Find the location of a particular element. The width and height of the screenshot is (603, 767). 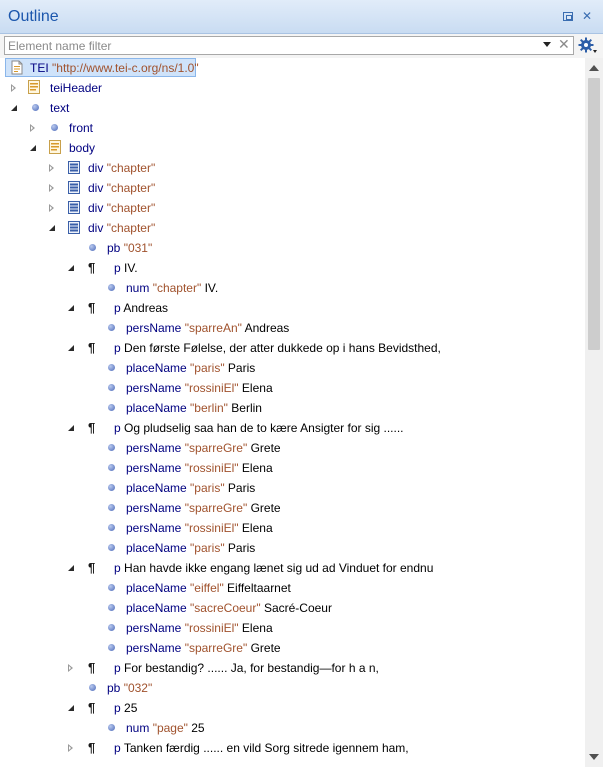

tree-row: placeName "berlin" Berlin is located at coordinates (292, 408).